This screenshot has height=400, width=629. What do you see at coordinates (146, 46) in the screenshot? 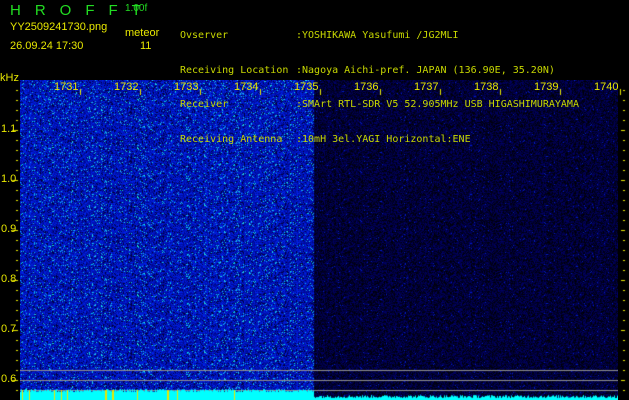
I see `meteor-count: 11` at bounding box center [146, 46].